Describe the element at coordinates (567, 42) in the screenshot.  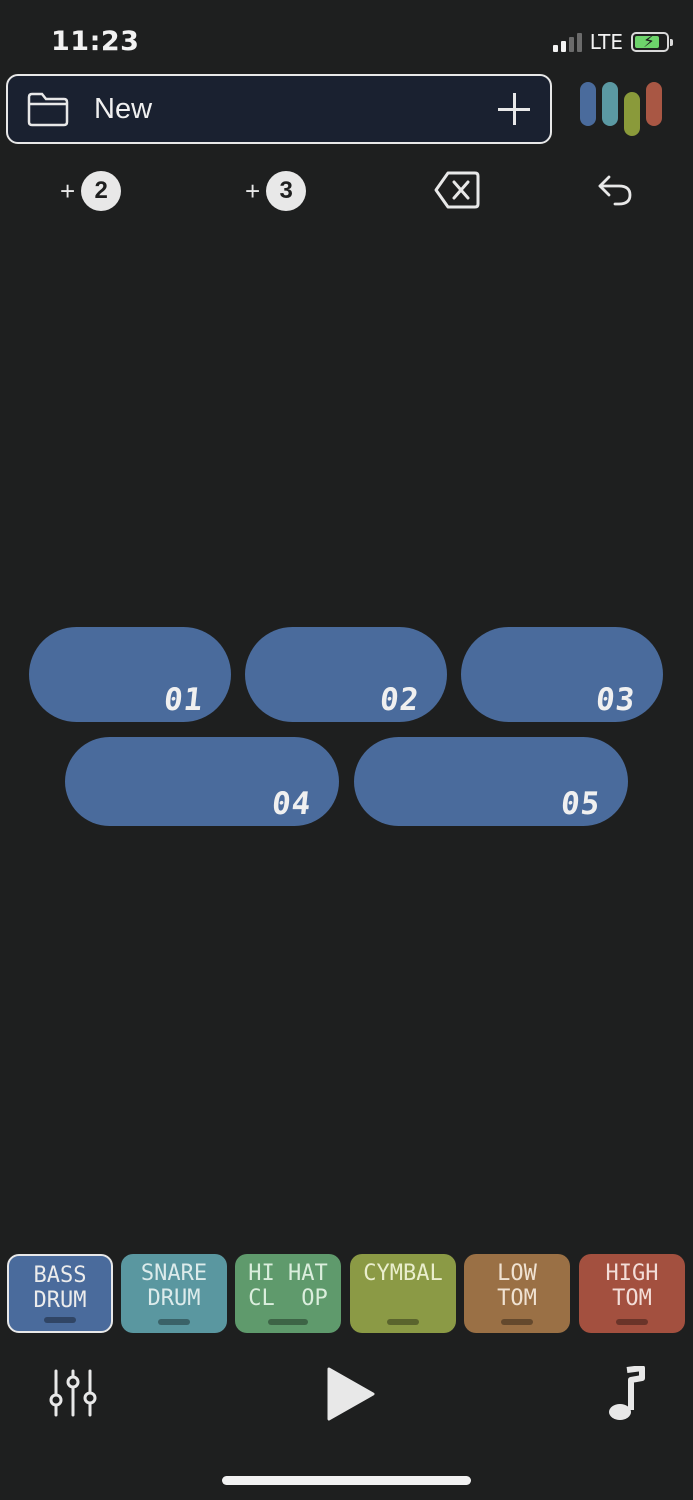
I see `signal-icon` at that location.